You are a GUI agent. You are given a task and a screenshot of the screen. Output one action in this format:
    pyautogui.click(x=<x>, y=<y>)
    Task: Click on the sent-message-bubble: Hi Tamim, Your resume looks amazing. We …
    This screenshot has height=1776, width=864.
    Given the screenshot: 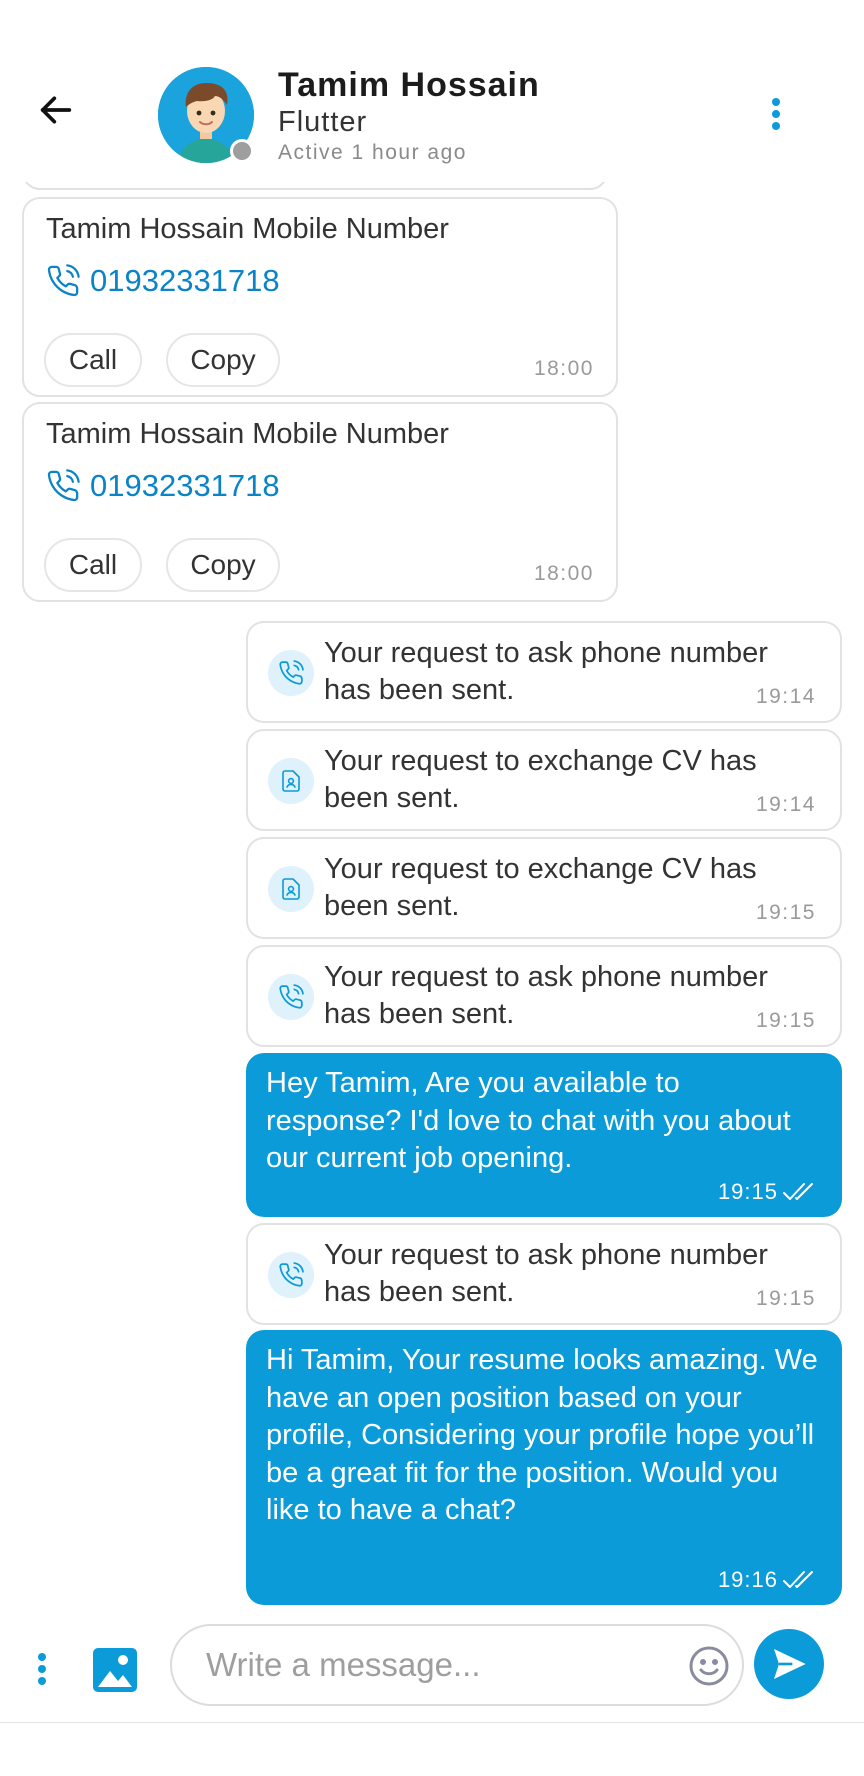 What is the action you would take?
    pyautogui.click(x=544, y=1467)
    